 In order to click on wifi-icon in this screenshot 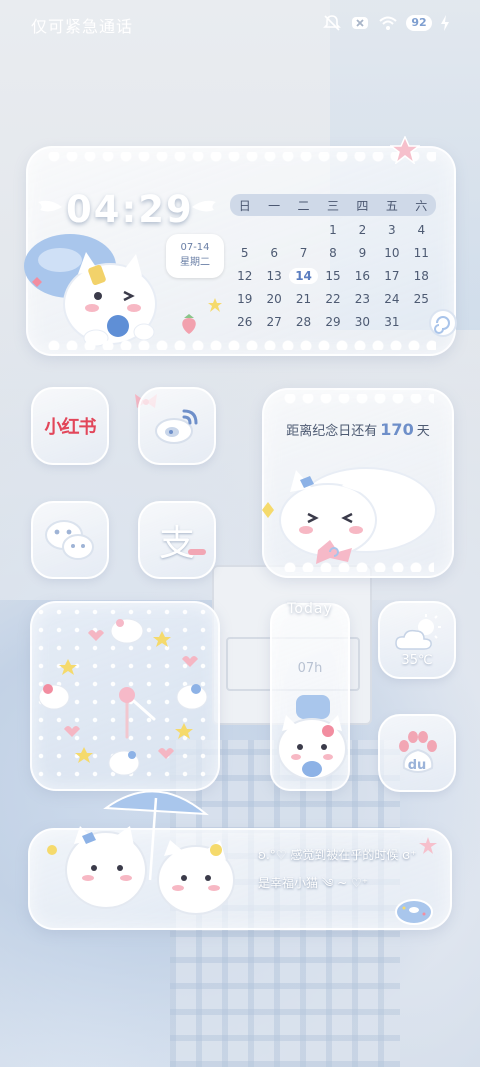, I will do `click(388, 23)`.